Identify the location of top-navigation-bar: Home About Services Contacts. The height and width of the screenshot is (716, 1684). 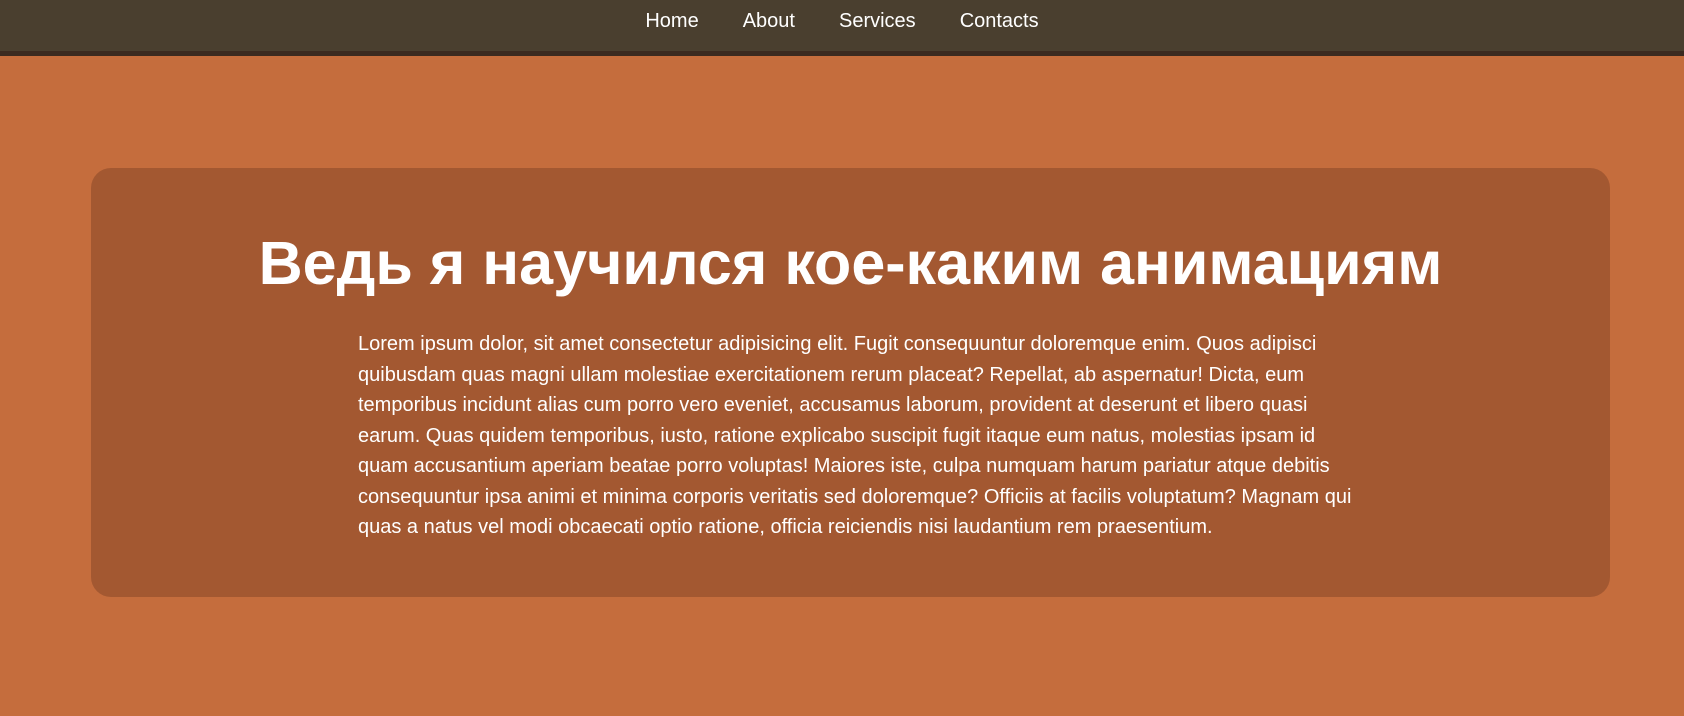
(842, 28).